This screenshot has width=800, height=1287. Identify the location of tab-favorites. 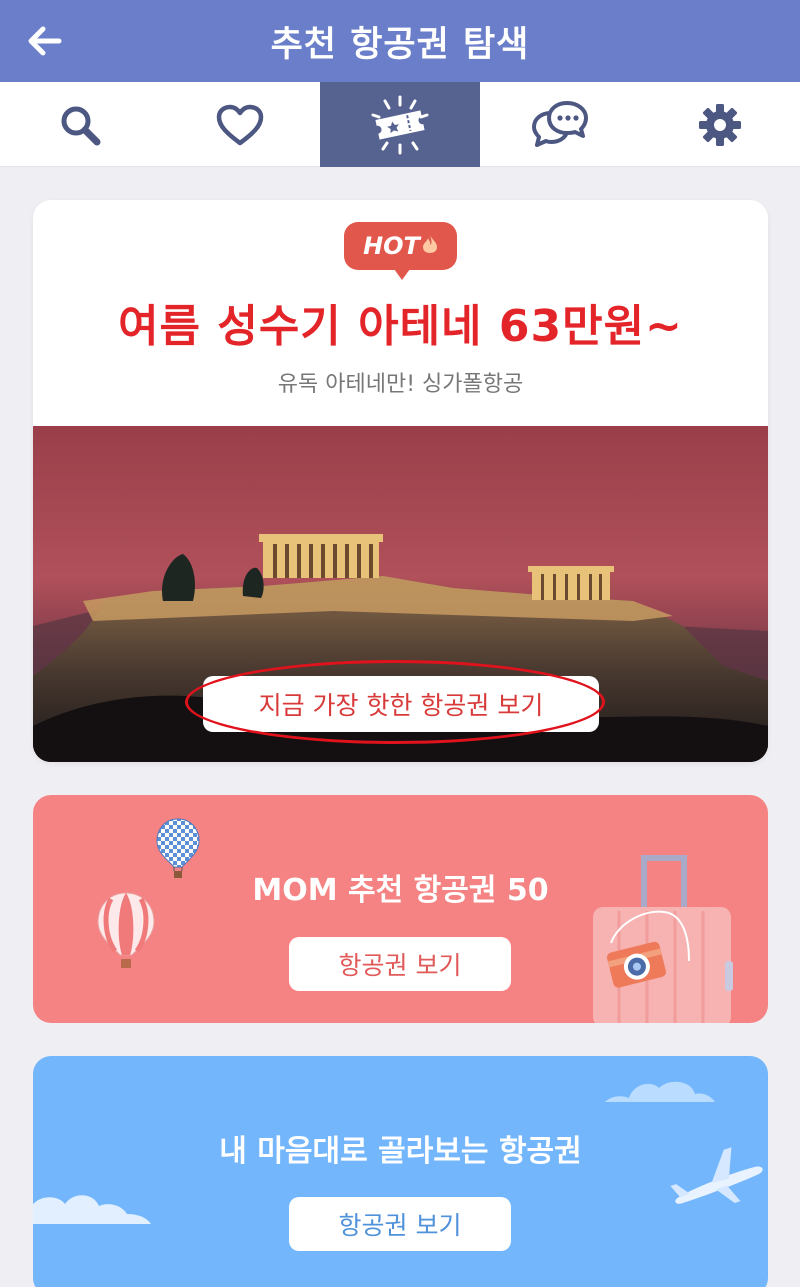
(240, 124).